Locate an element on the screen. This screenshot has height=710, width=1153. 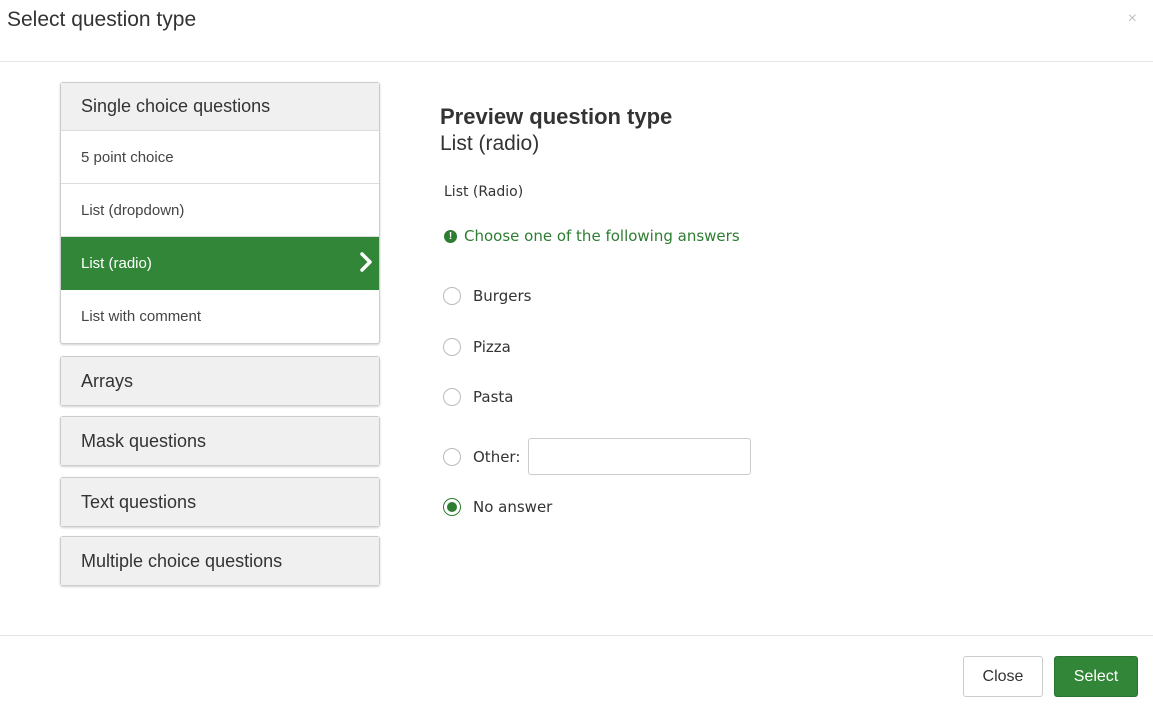
tip-text: Choose one of the following answers is located at coordinates (602, 236).